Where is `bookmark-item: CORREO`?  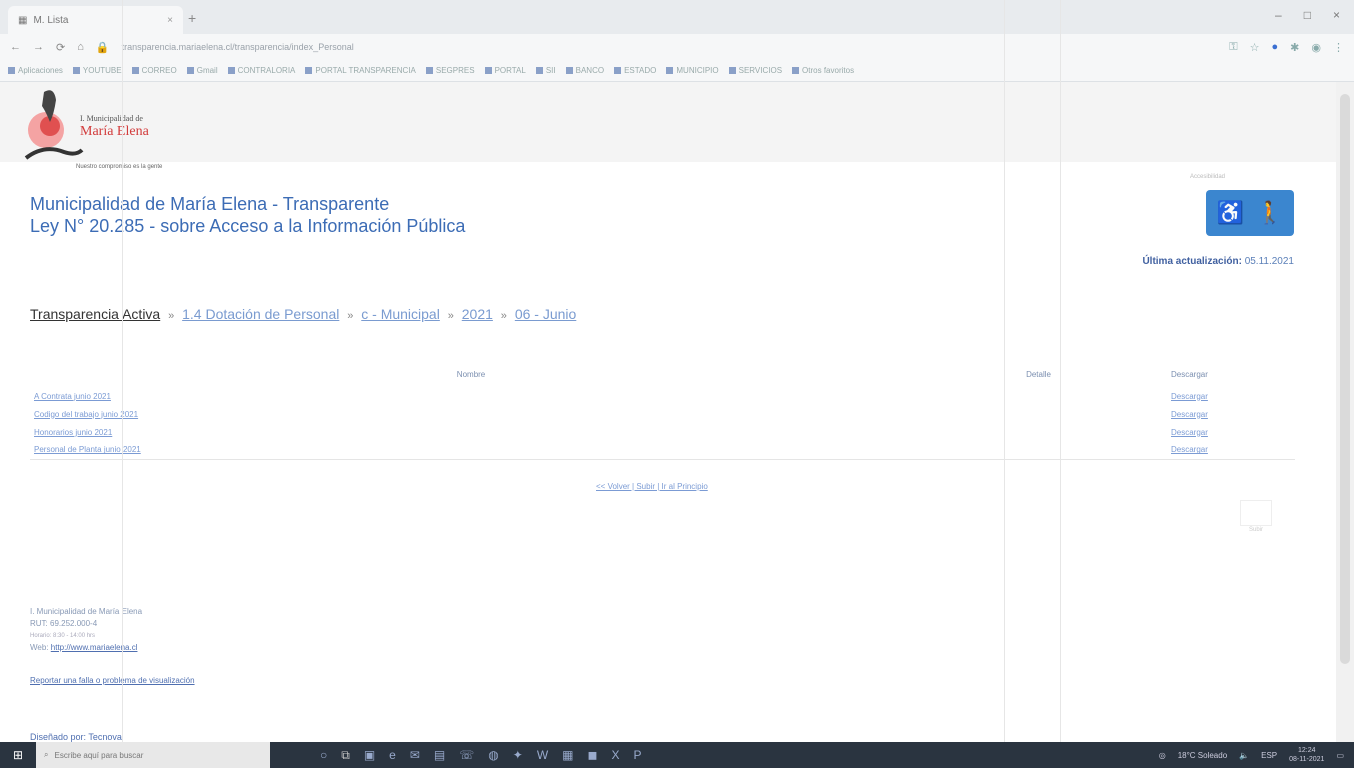 bookmark-item: CORREO is located at coordinates (154, 70).